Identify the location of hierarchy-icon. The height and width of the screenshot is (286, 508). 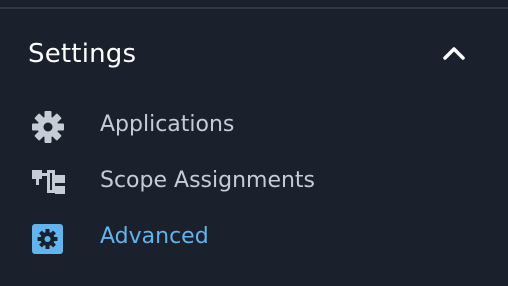
(48, 182).